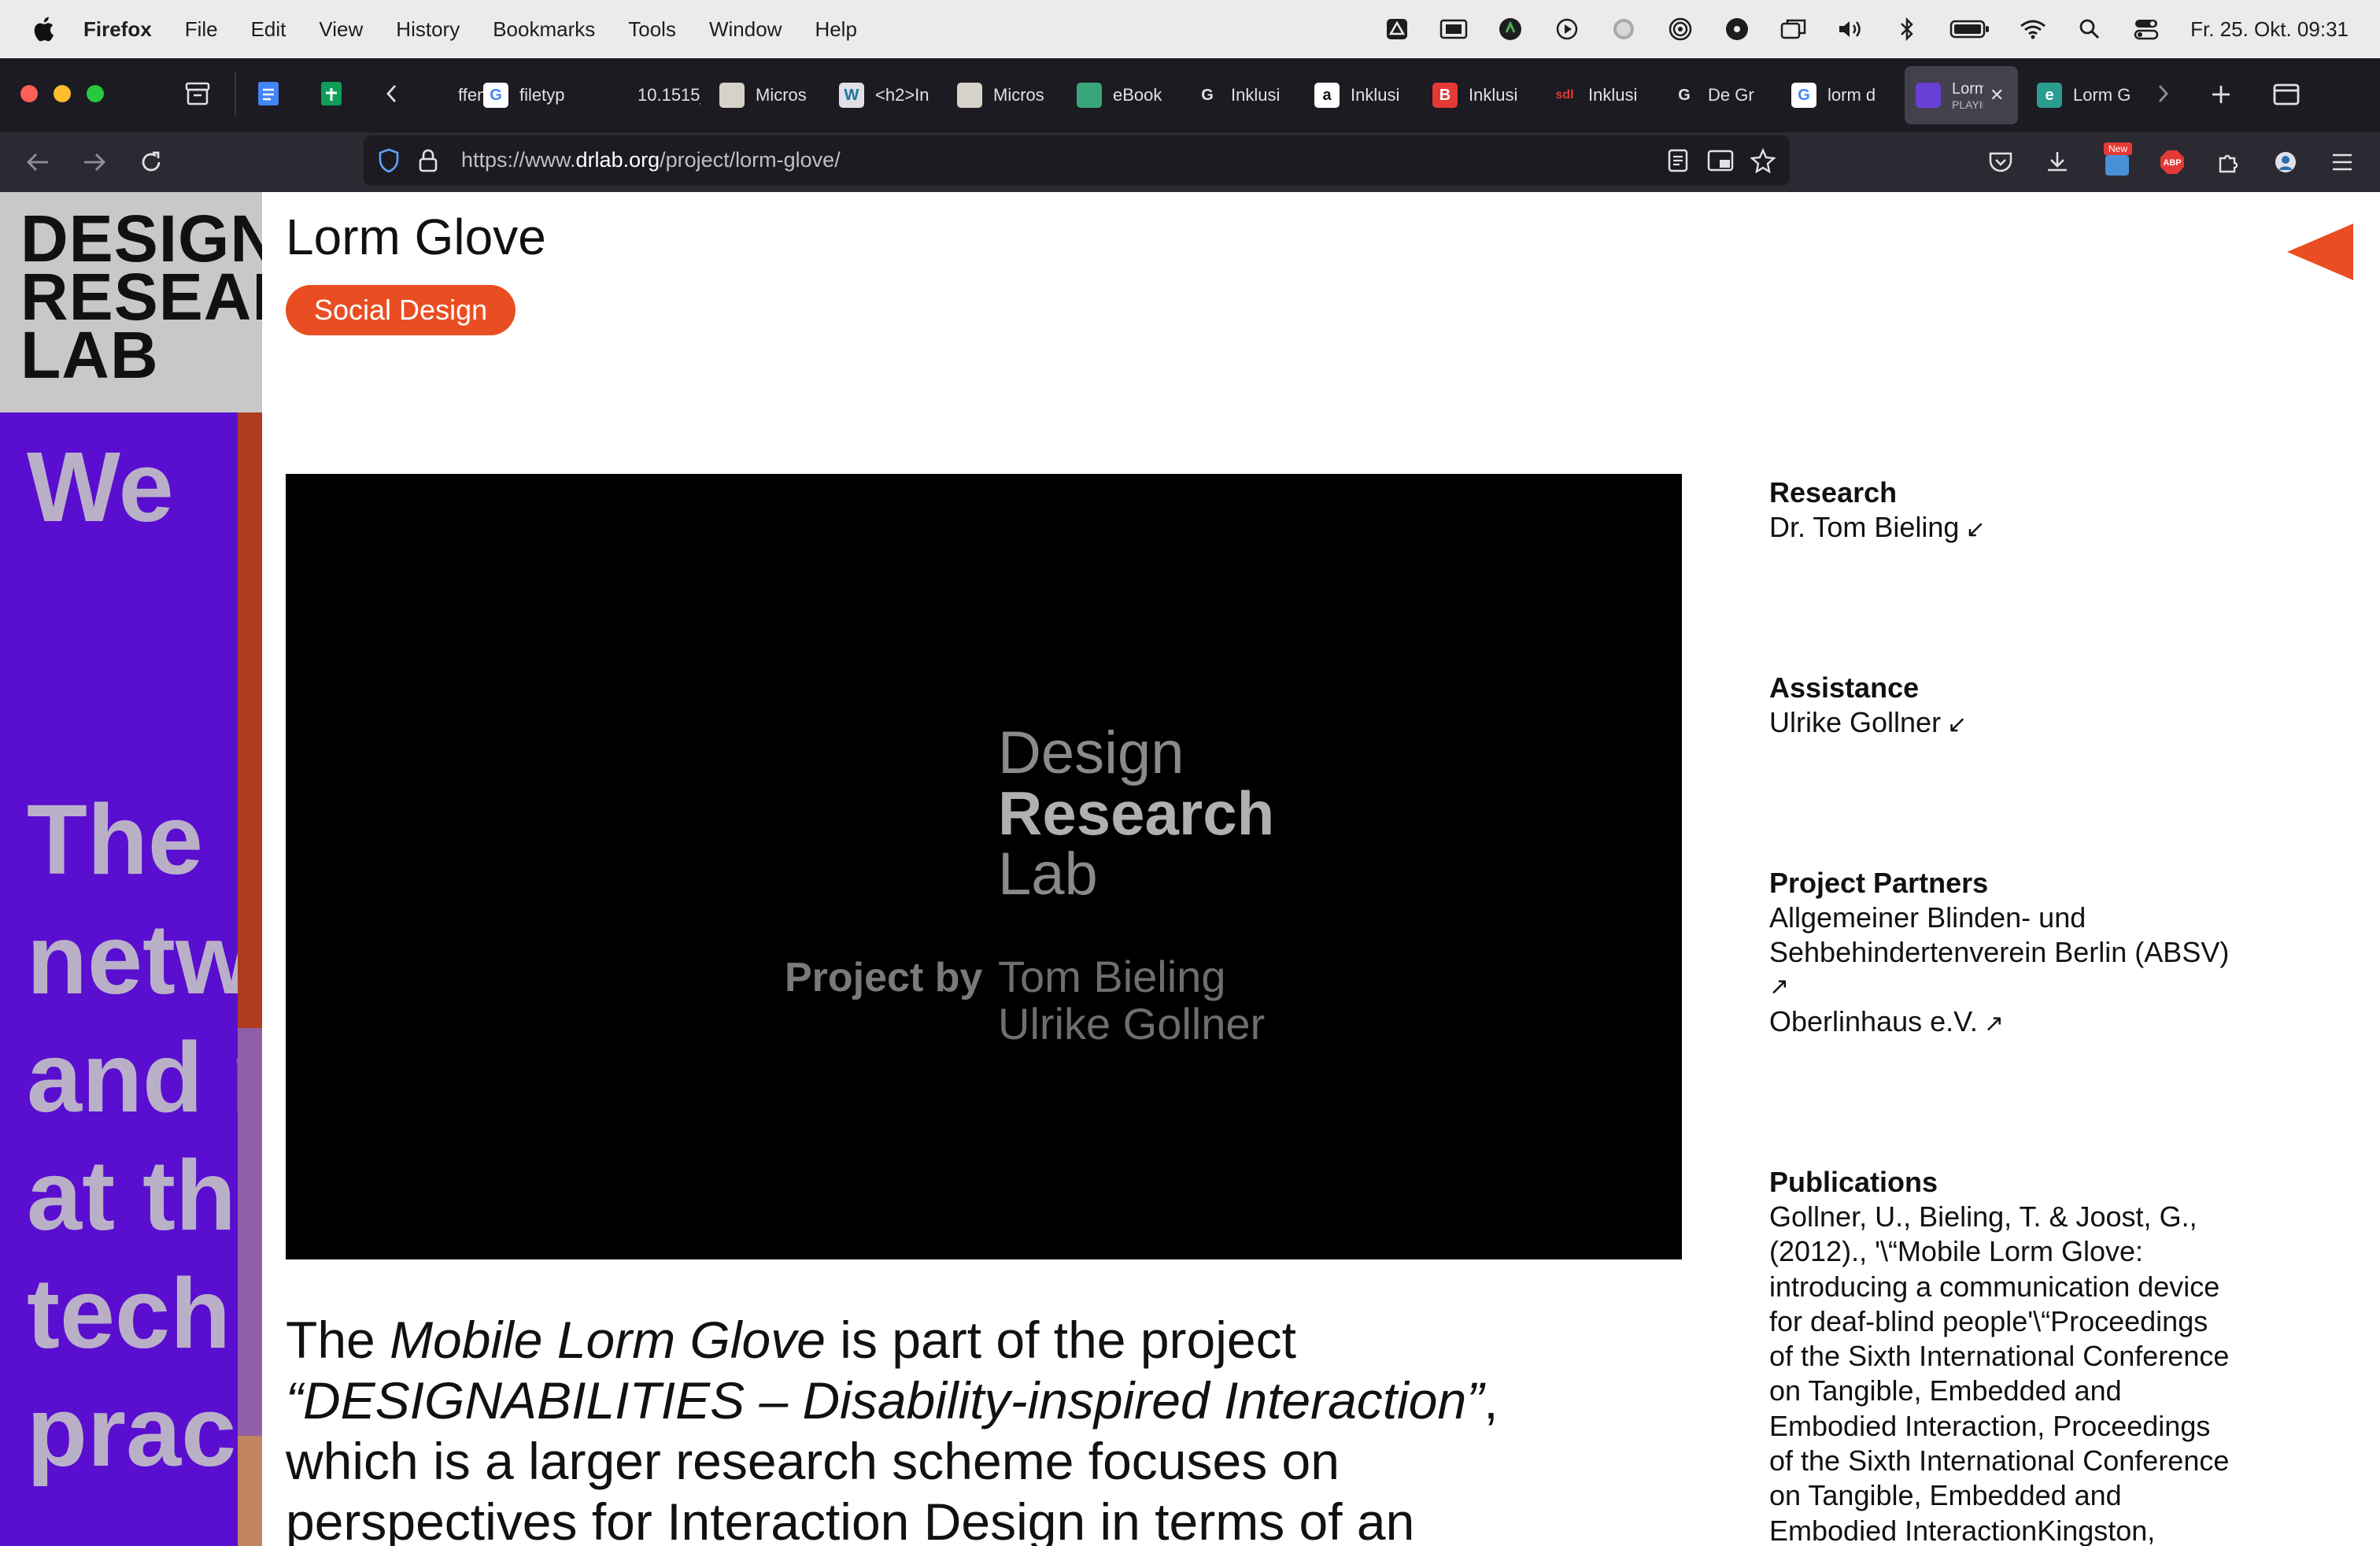 The width and height of the screenshot is (2380, 1546). What do you see at coordinates (1990, 1426) in the screenshot?
I see `publication-line: Embodied Interaction, Proceedings` at bounding box center [1990, 1426].